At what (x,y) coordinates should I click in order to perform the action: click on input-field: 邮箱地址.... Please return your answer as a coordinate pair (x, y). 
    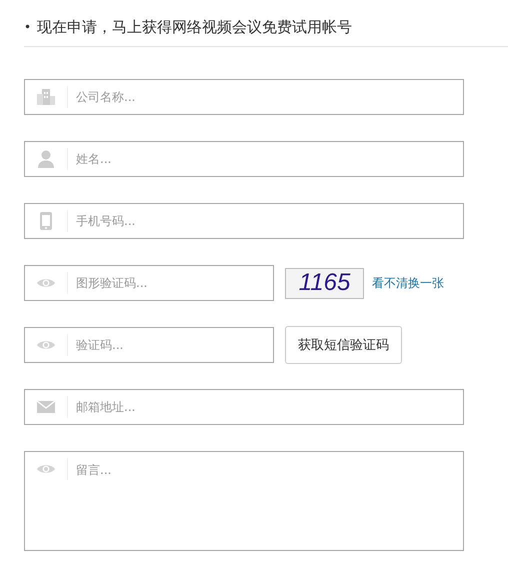
    Looking at the image, I should click on (244, 407).